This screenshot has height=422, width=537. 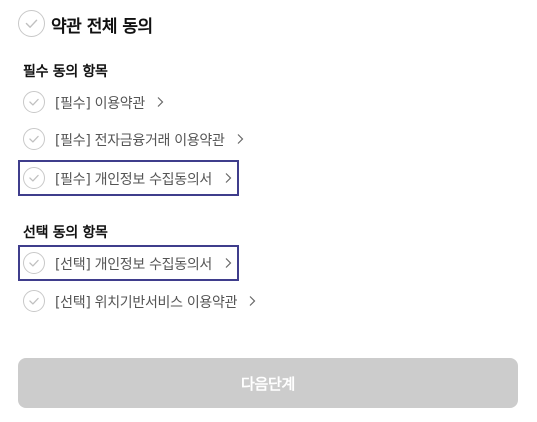 I want to click on optional-location-terms-item: [선택] 위치기반서비스 이용약관, so click(x=143, y=302).